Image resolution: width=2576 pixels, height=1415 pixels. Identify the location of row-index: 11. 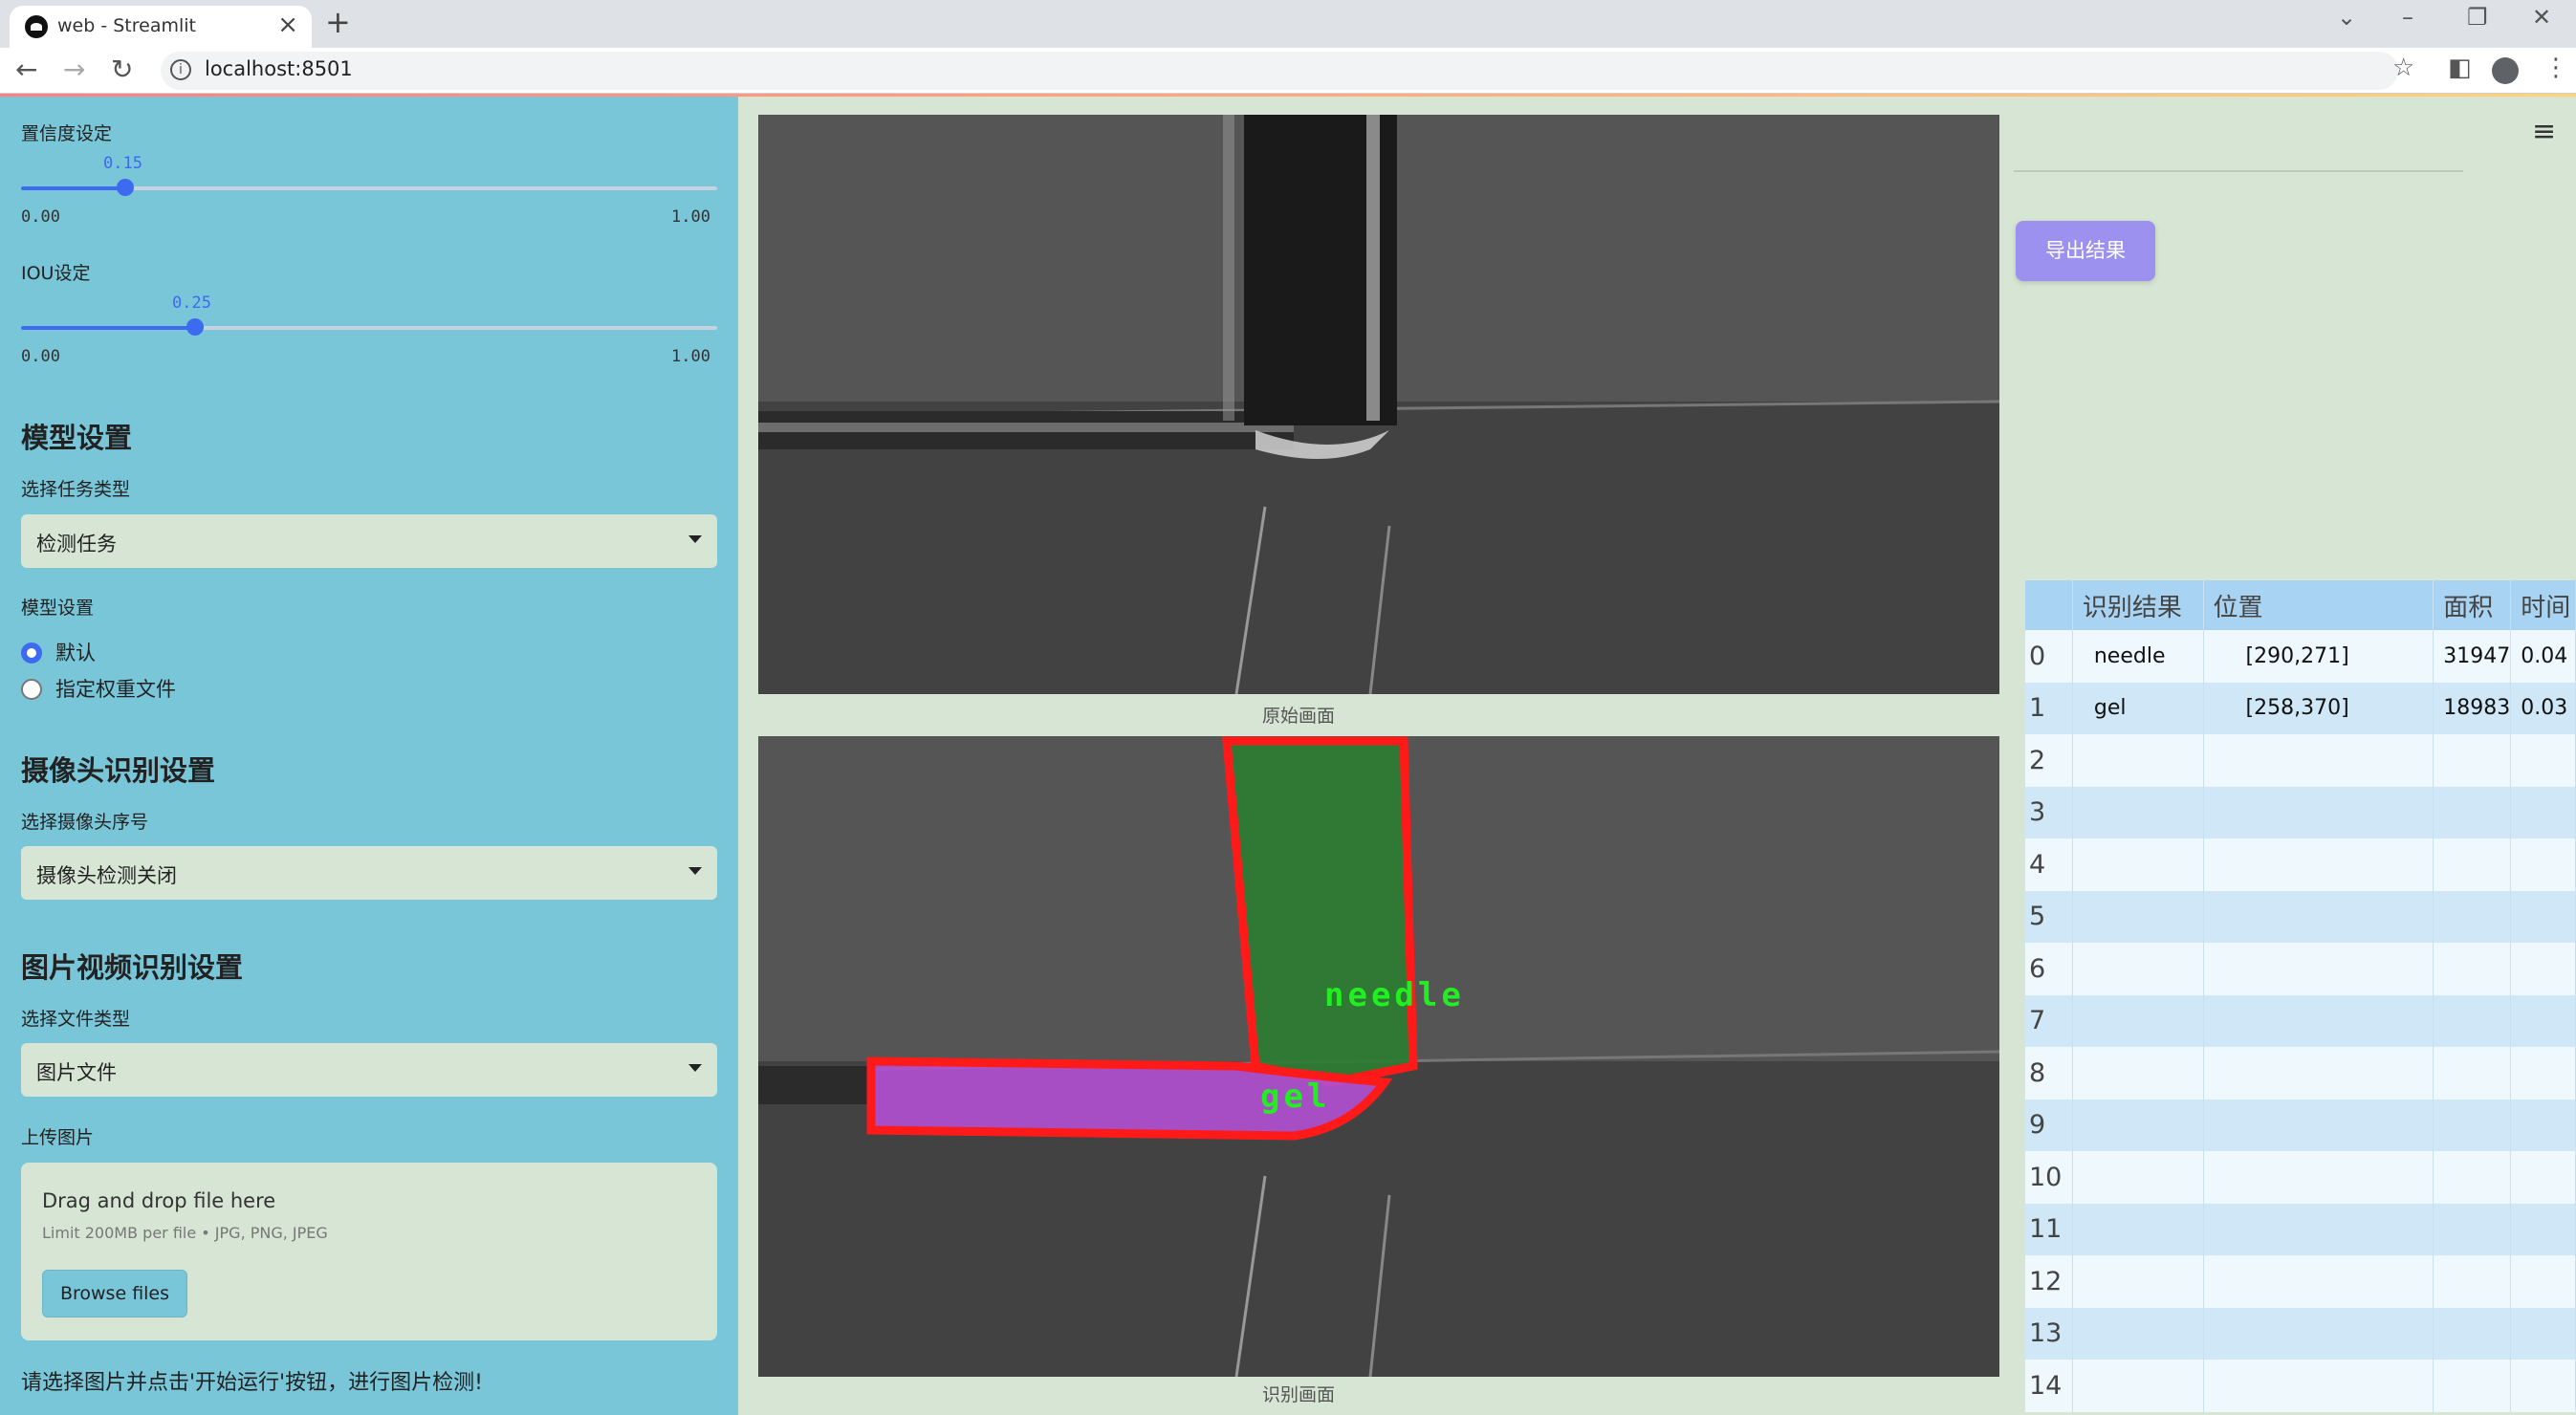
(2049, 1229).